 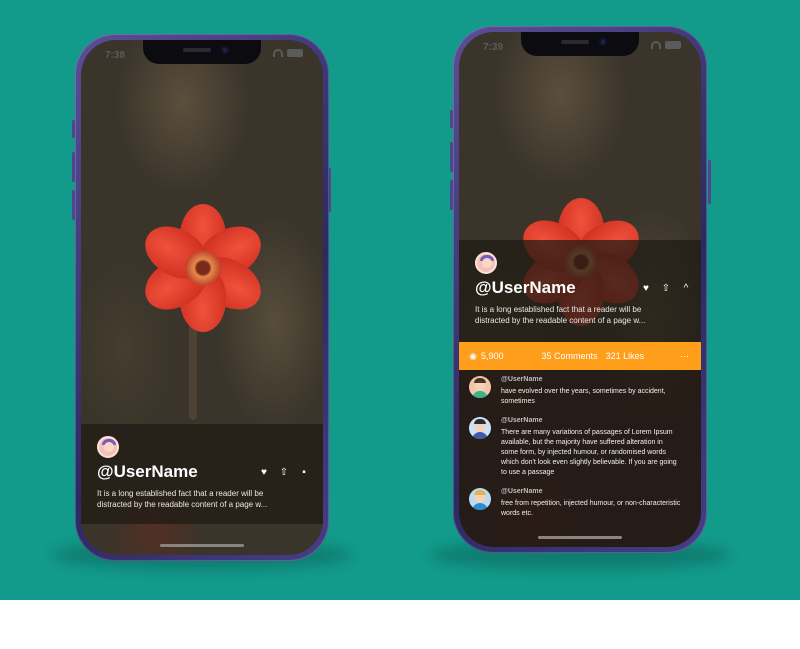 I want to click on likes-count: 321 Likes, so click(x=625, y=356).